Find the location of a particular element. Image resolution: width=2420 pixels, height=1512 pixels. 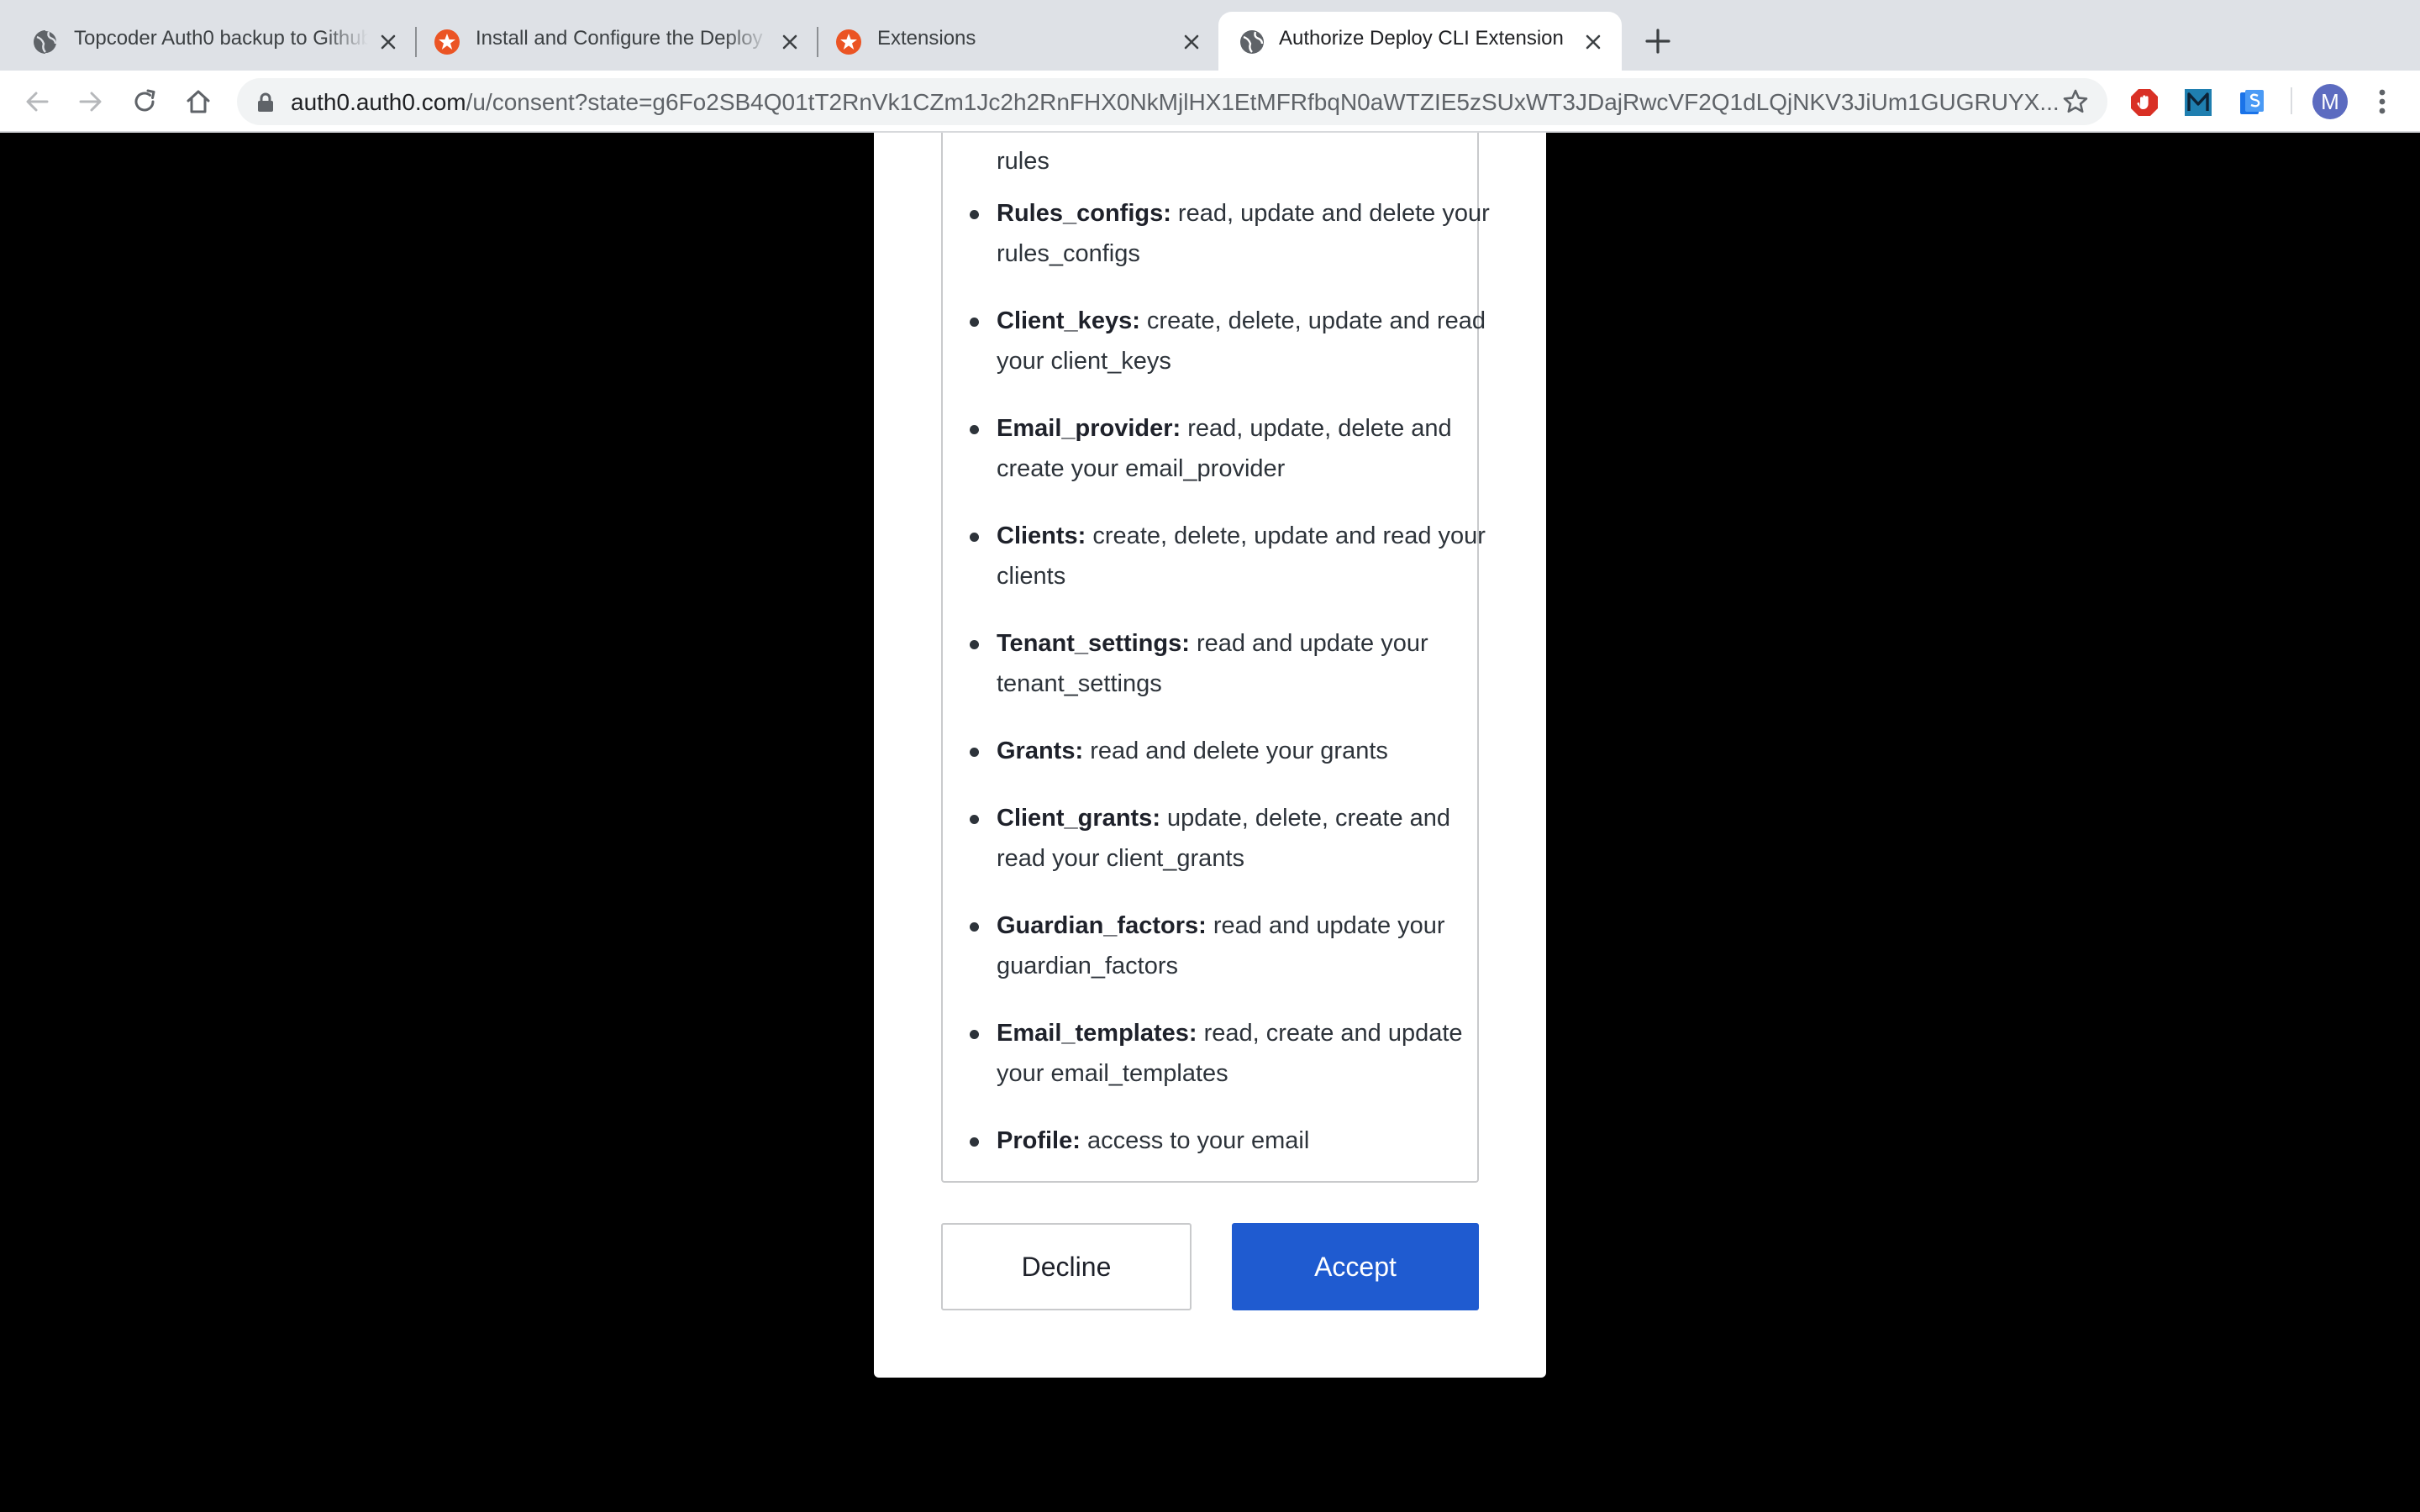

scope-desc: access to your email is located at coordinates (1195, 1140).